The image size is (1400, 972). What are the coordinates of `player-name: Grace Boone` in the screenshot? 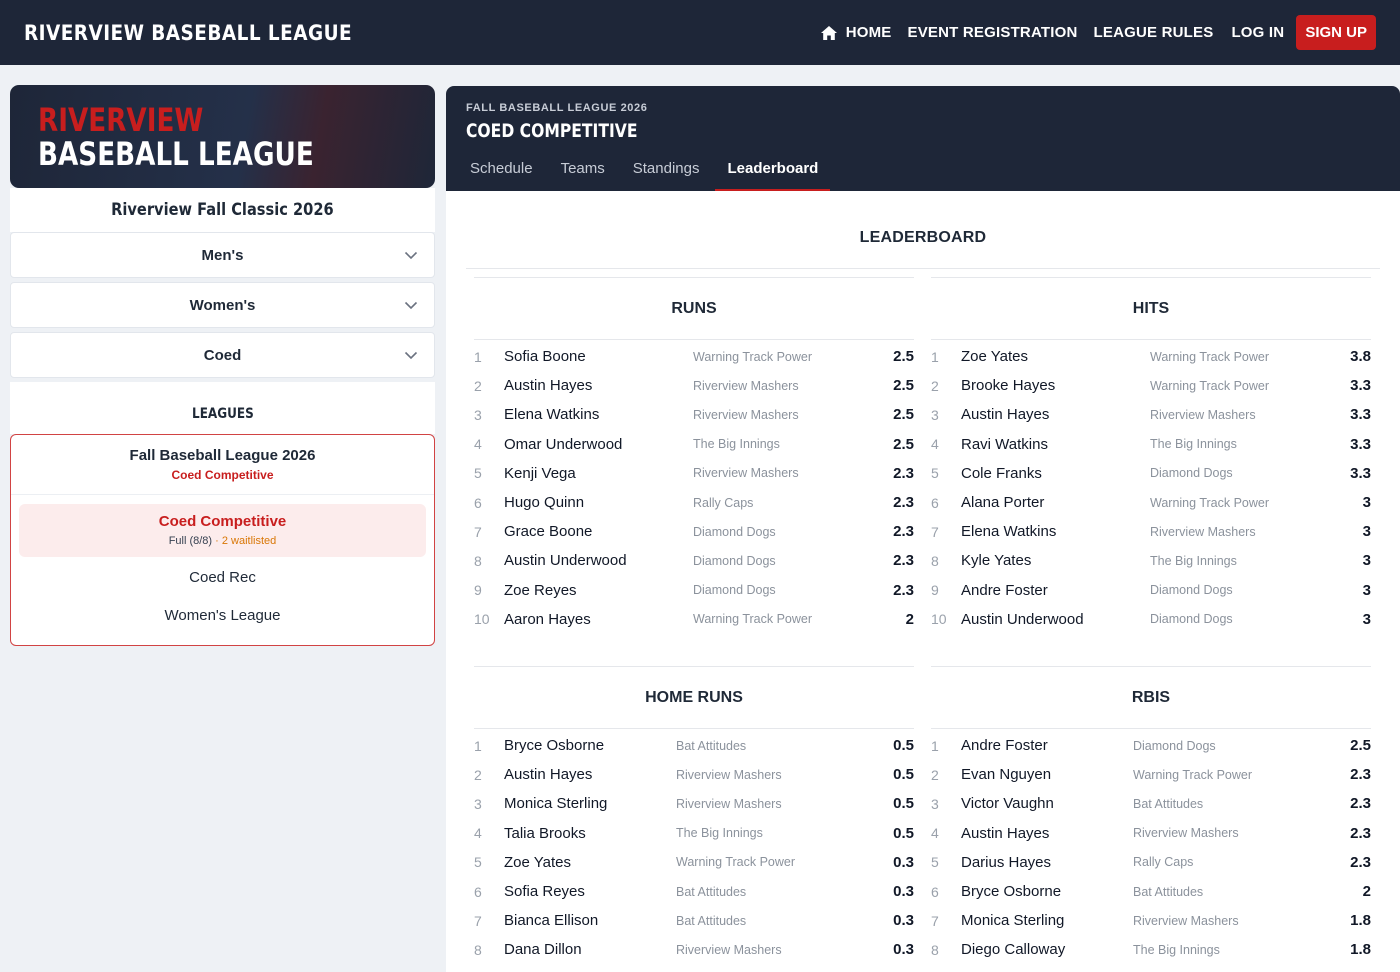 It's located at (548, 531).